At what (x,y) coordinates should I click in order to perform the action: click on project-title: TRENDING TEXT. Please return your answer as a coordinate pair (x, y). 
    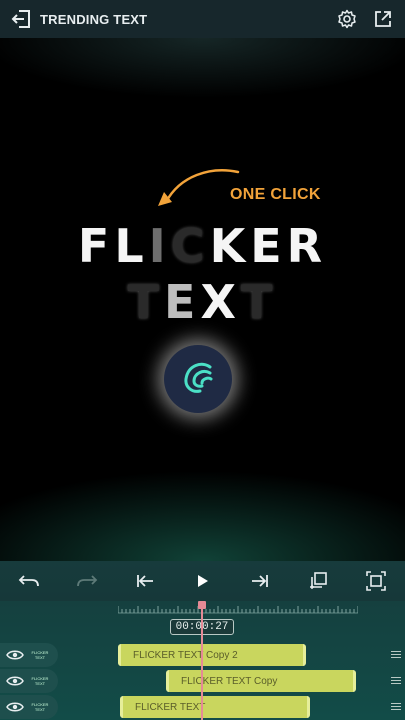
    Looking at the image, I should click on (94, 19).